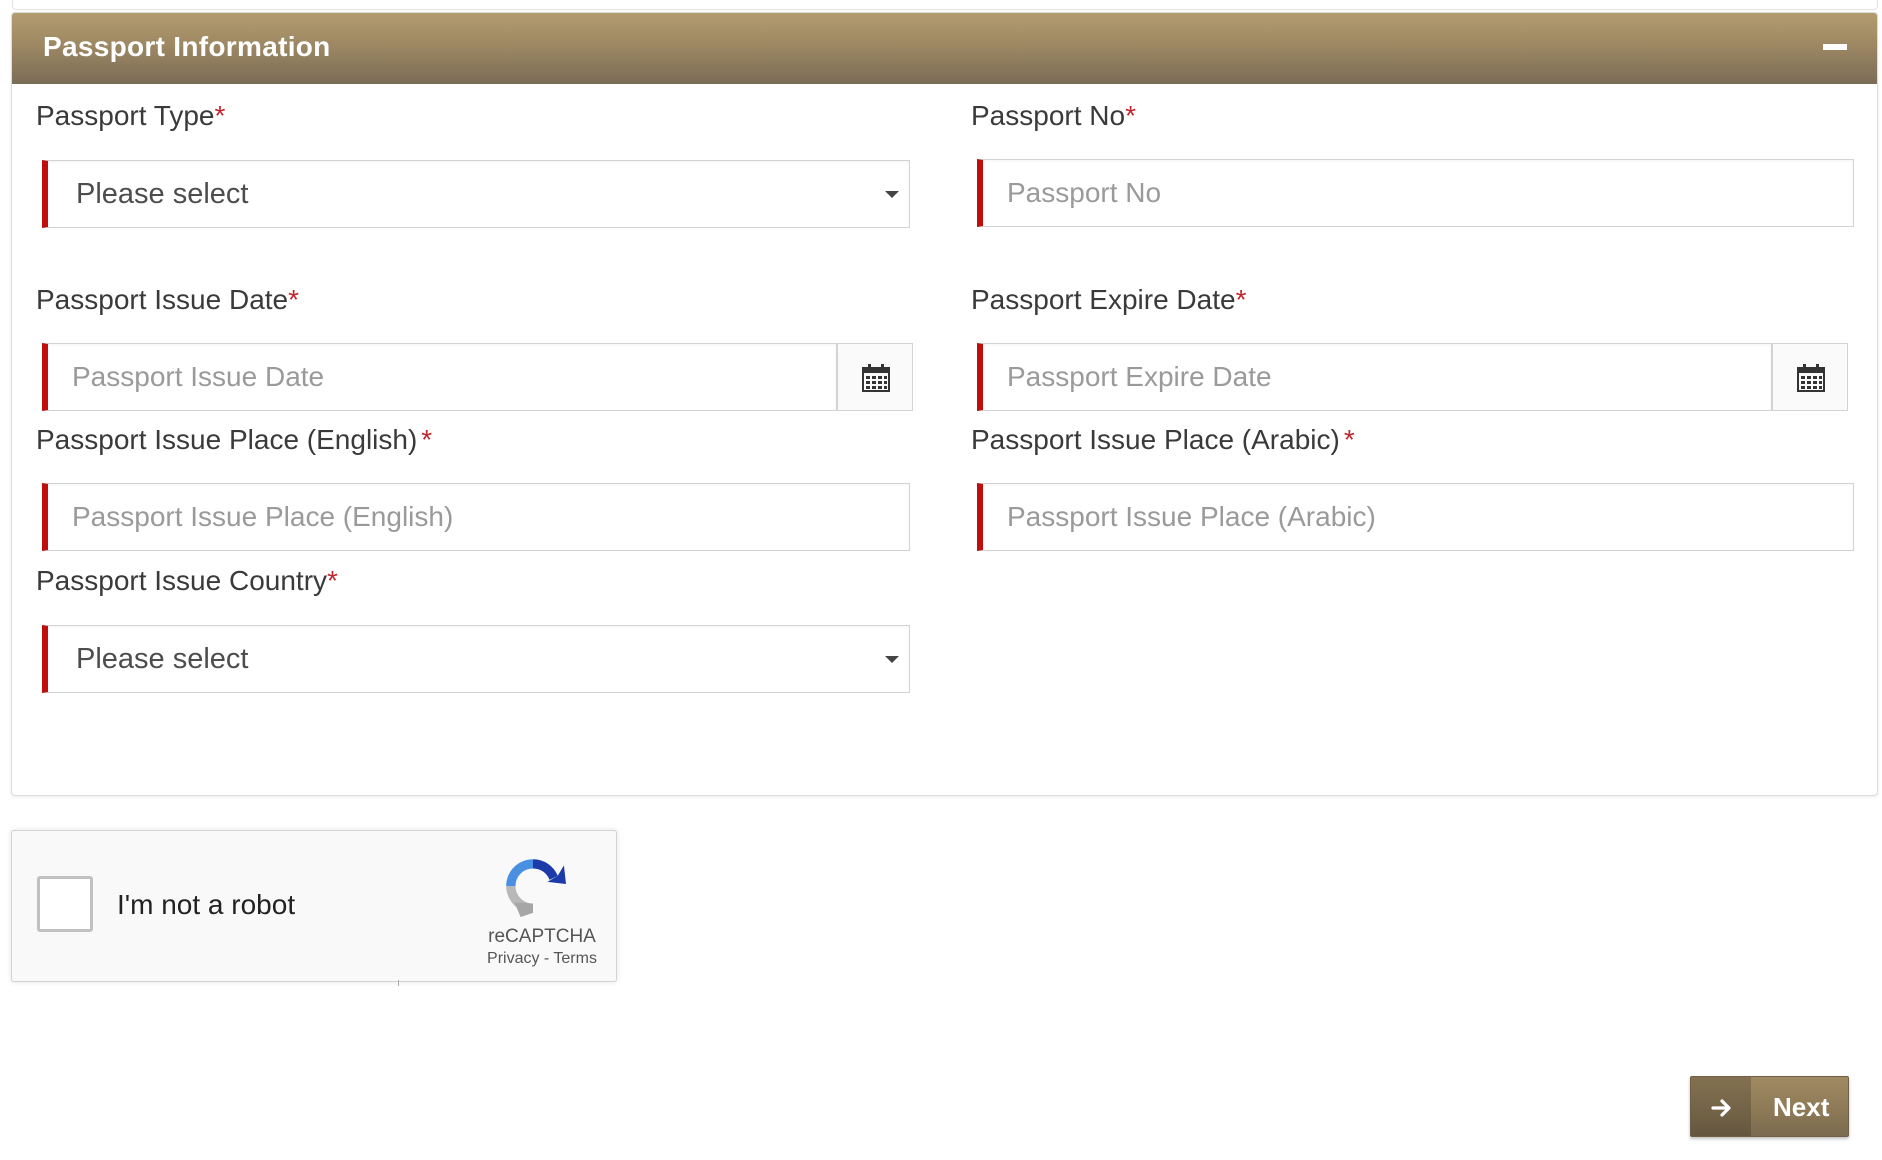 The width and height of the screenshot is (1882, 1160). I want to click on issue-place-ar-input, so click(1418, 517).